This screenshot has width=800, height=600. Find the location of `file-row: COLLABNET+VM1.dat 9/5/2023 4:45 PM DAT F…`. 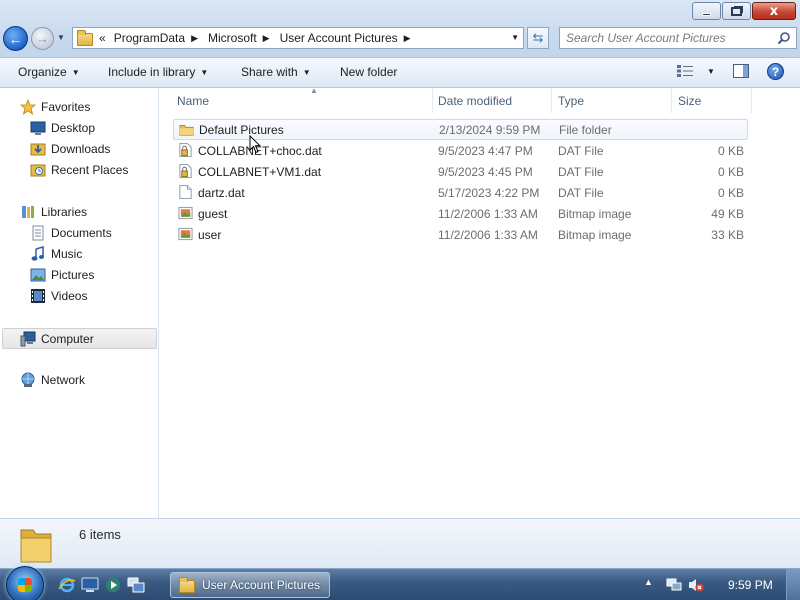

file-row: COLLABNET+VM1.dat 9/5/2023 4:45 PM DAT F… is located at coordinates (460, 171).